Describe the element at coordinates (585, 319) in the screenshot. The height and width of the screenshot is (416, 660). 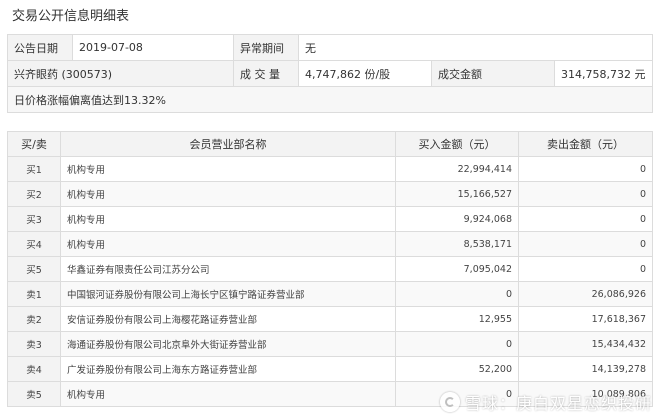
I see `row-sell: 17,618,367` at that location.